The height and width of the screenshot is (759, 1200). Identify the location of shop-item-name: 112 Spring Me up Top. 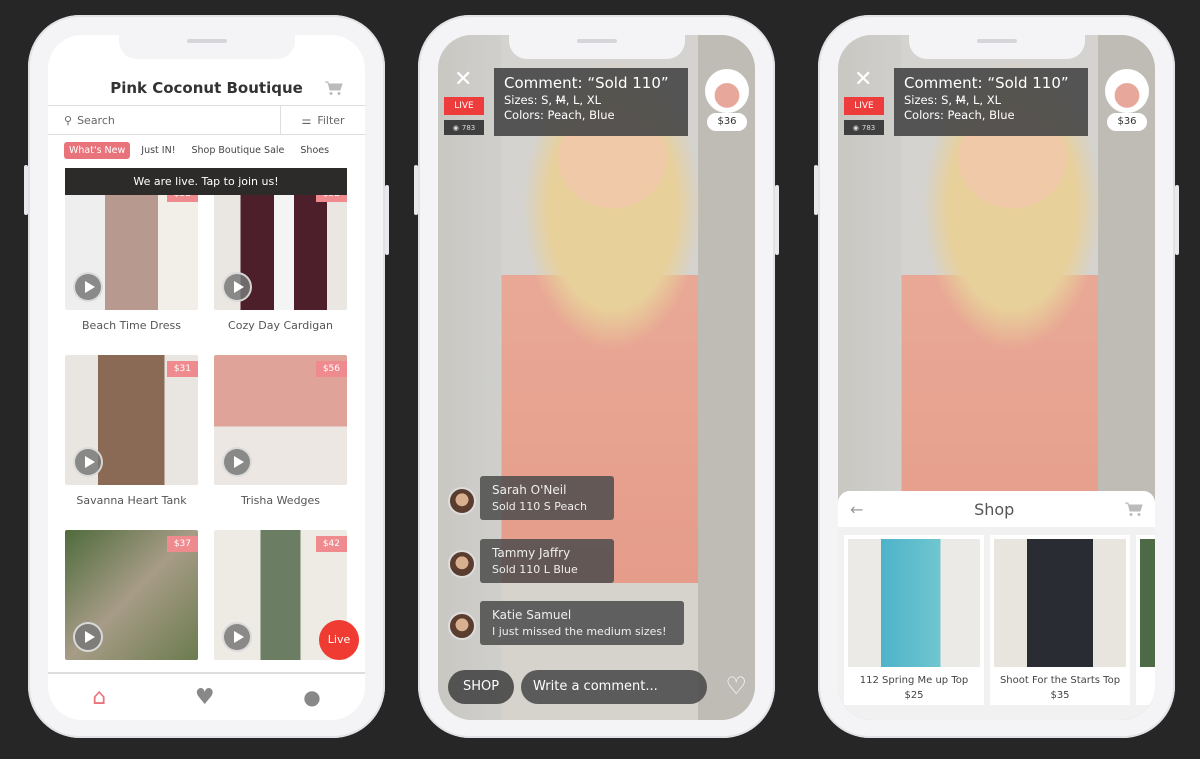
(914, 680).